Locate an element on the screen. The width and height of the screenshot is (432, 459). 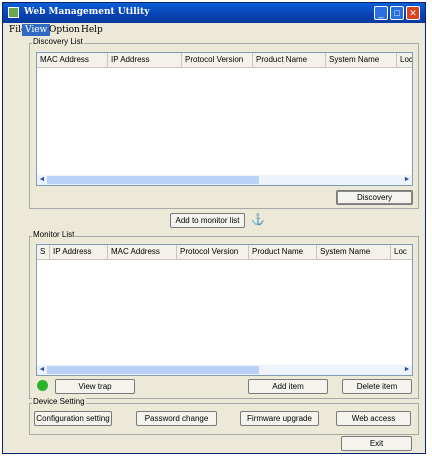
monitor-legend: Monitor List is located at coordinates (54, 234).